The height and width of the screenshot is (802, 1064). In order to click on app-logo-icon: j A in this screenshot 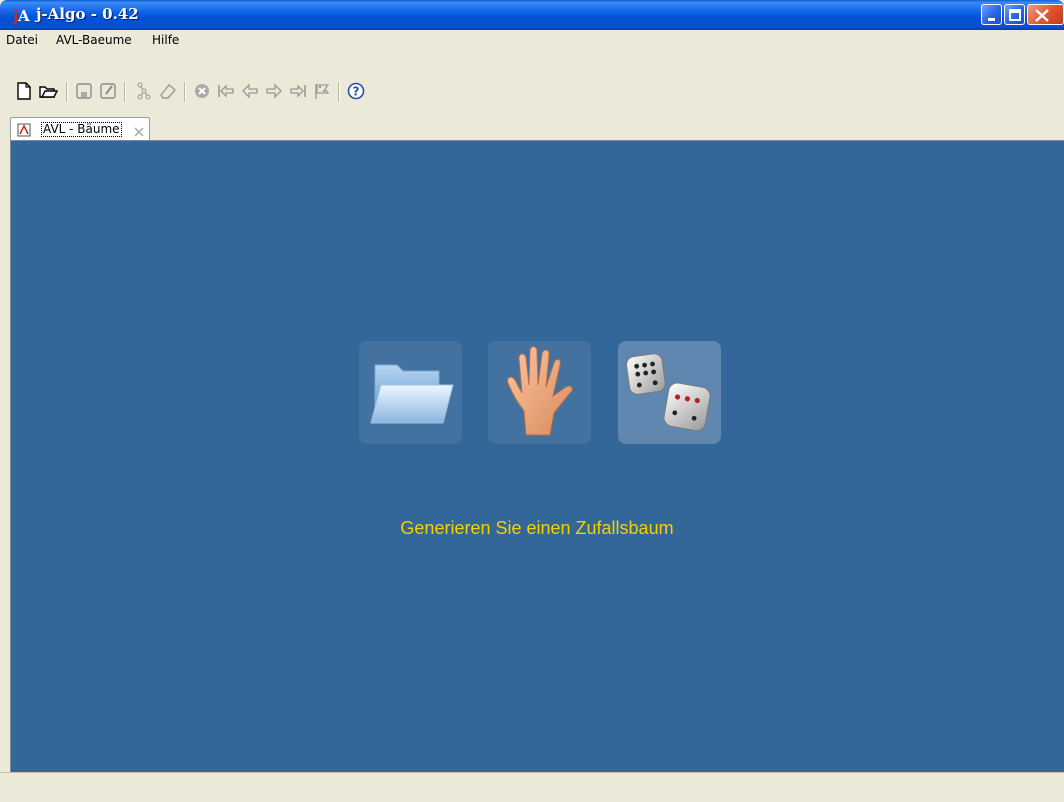, I will do `click(21, 15)`.